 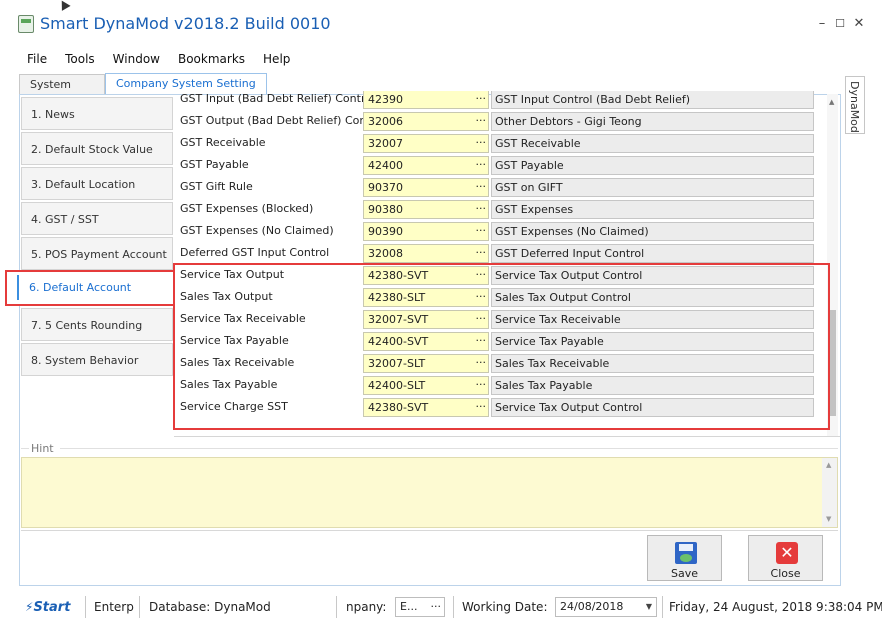 What do you see at coordinates (426, 121) in the screenshot?
I see `account-code-input: 32006 ···` at bounding box center [426, 121].